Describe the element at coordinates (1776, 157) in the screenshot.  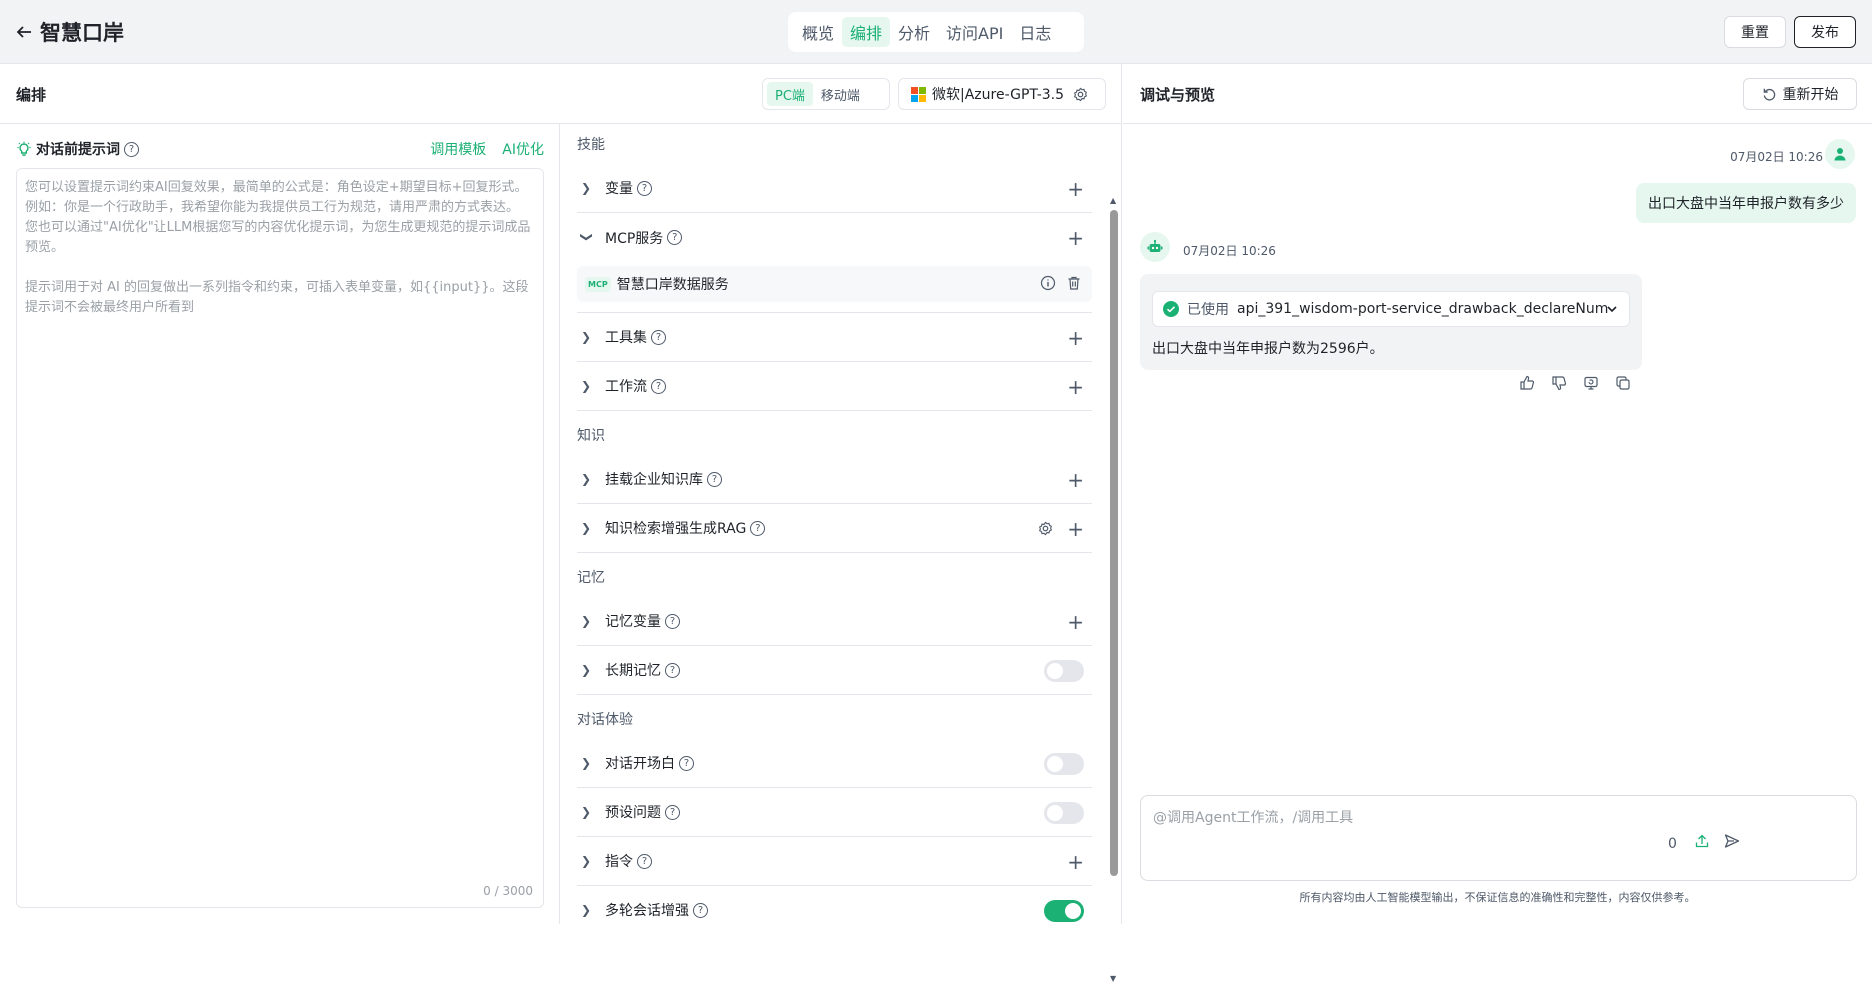
I see `user-message-time: 07月02日 10:26` at that location.